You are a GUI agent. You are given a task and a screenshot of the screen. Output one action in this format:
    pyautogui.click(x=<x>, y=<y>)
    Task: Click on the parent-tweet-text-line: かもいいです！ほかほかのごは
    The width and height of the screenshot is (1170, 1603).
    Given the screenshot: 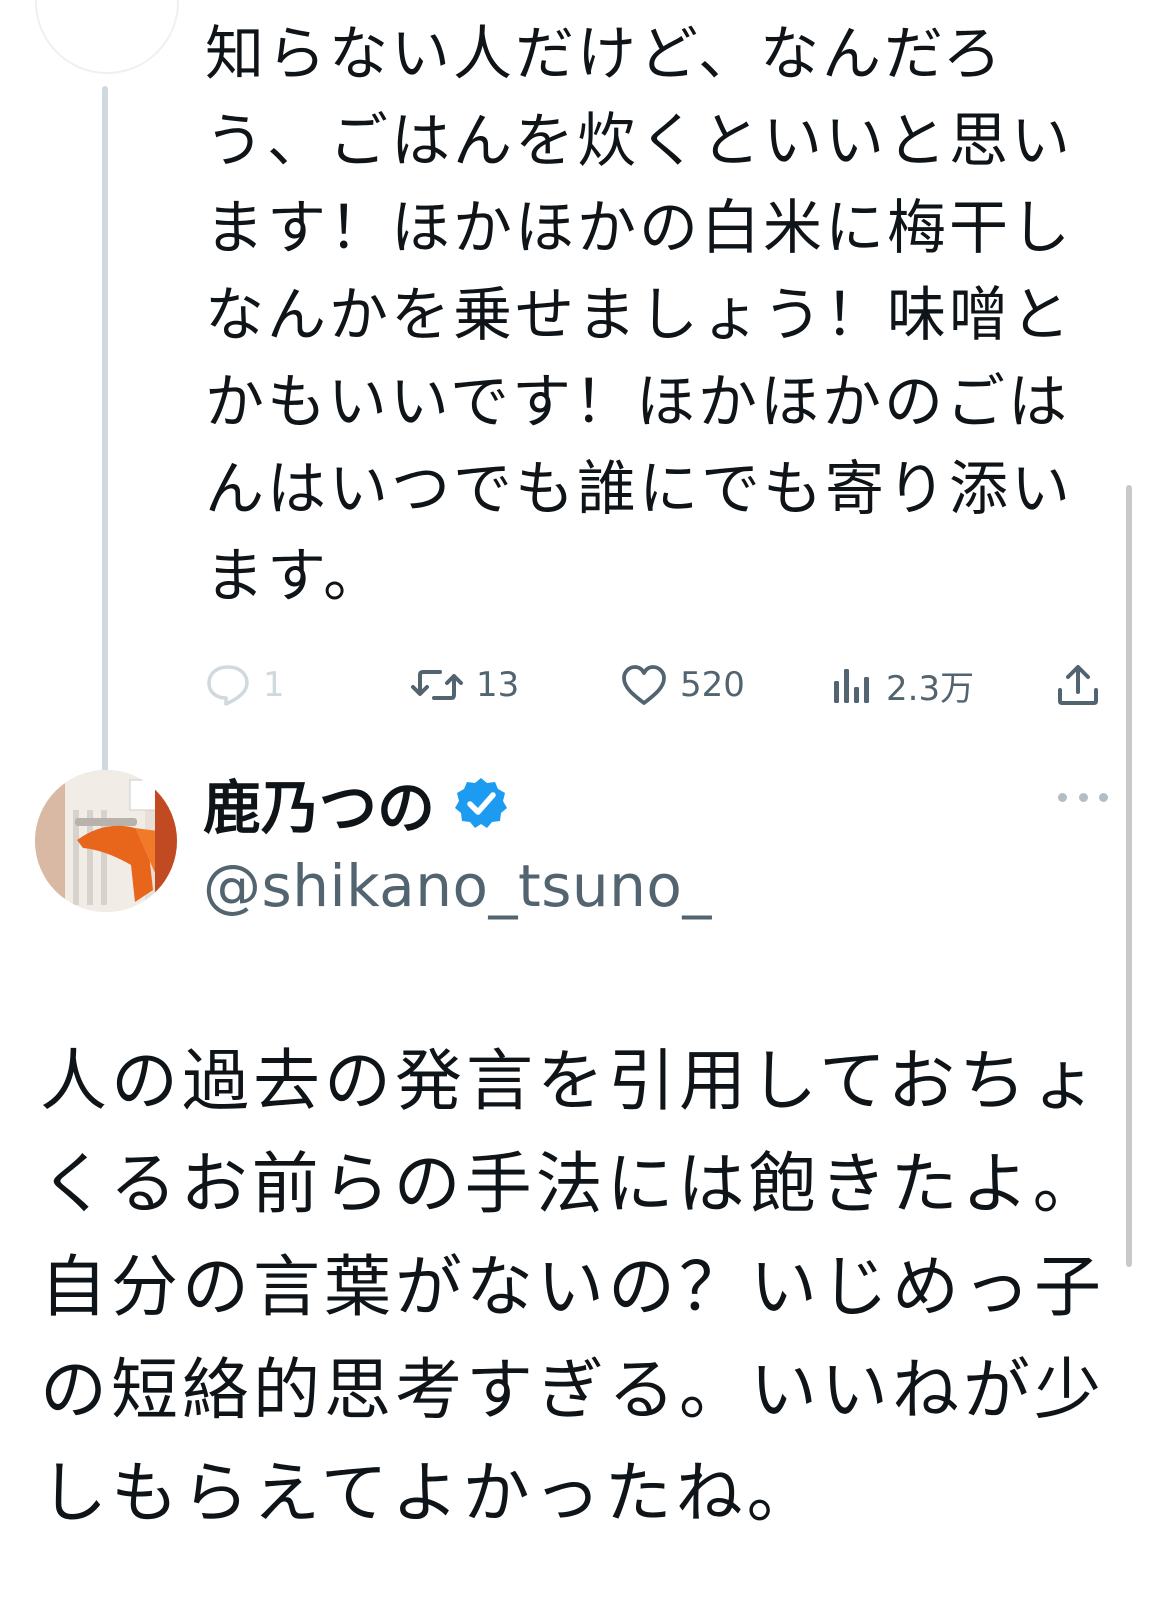 What is the action you would take?
    pyautogui.click(x=638, y=401)
    